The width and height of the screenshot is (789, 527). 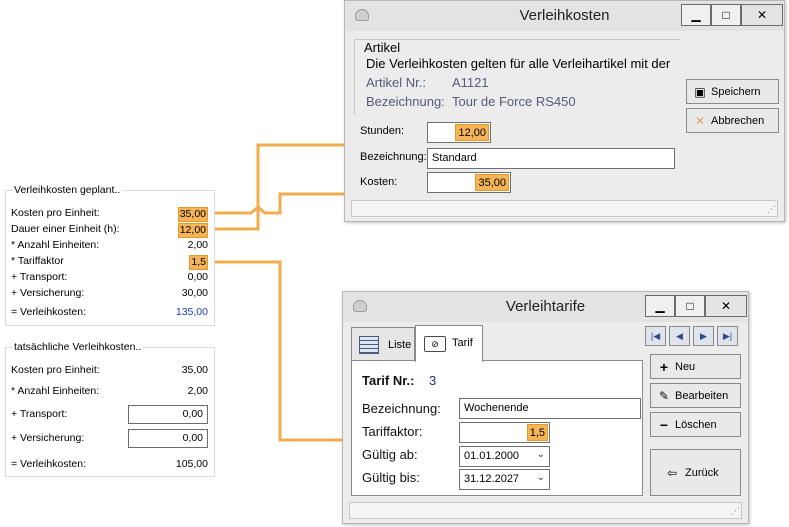 What do you see at coordinates (109, 465) in the screenshot?
I see `actual-row: = Verleihkosten: 105,00` at bounding box center [109, 465].